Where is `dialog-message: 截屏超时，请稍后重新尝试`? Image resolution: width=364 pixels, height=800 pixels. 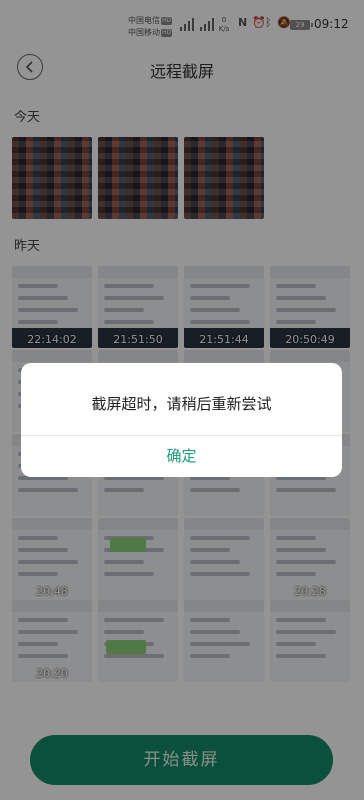 dialog-message: 截屏超时，请稍后重新尝试 is located at coordinates (181, 404).